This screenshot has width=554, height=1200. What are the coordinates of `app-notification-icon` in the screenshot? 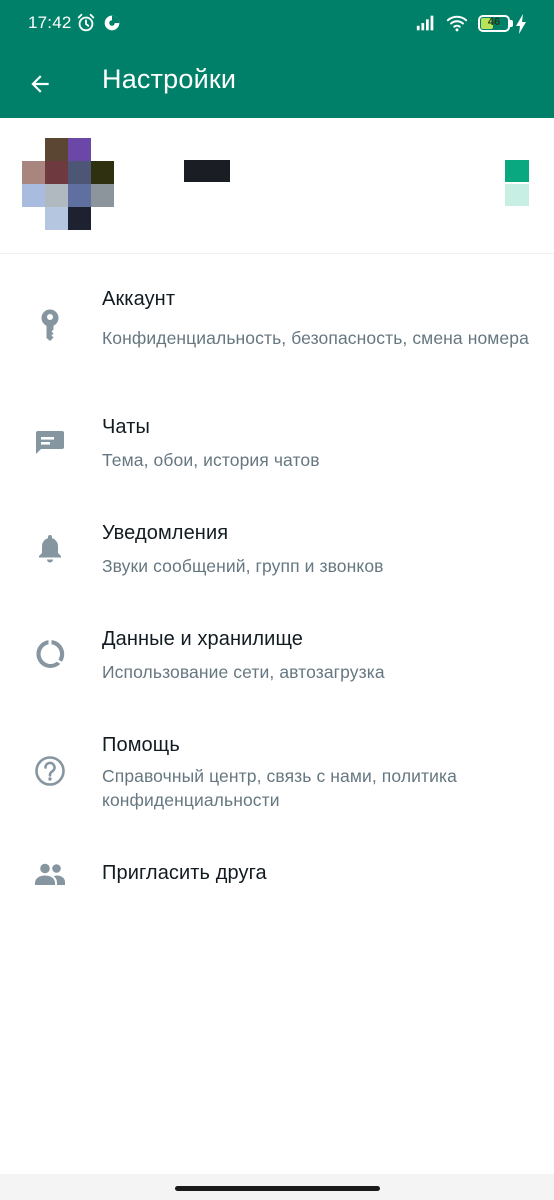 It's located at (112, 23).